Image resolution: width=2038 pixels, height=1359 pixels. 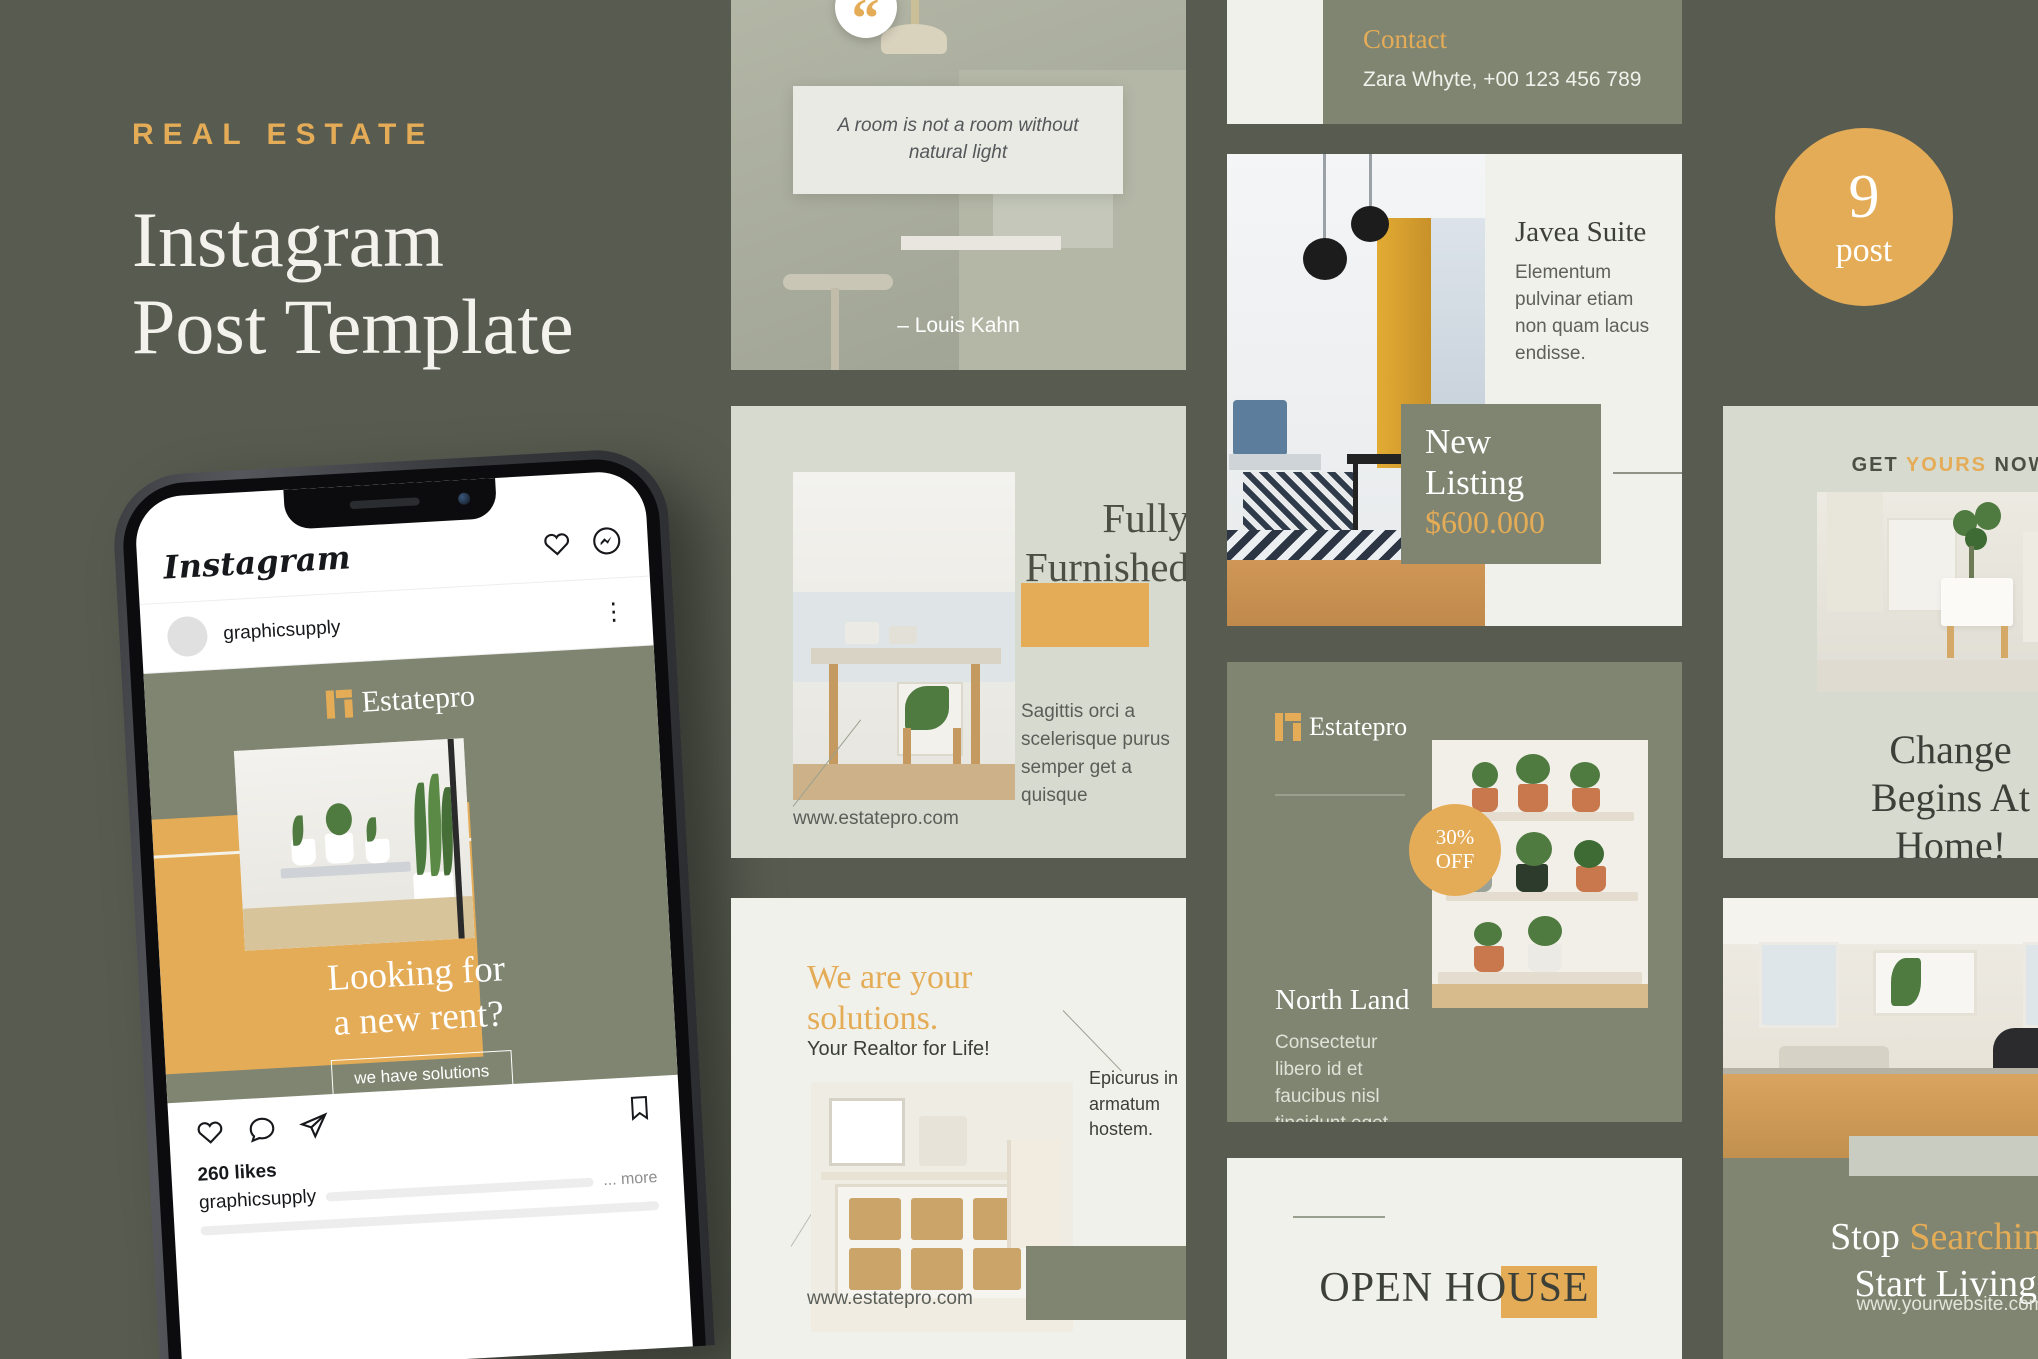 What do you see at coordinates (958, 325) in the screenshot?
I see `quote-author: – Louis Kahn` at bounding box center [958, 325].